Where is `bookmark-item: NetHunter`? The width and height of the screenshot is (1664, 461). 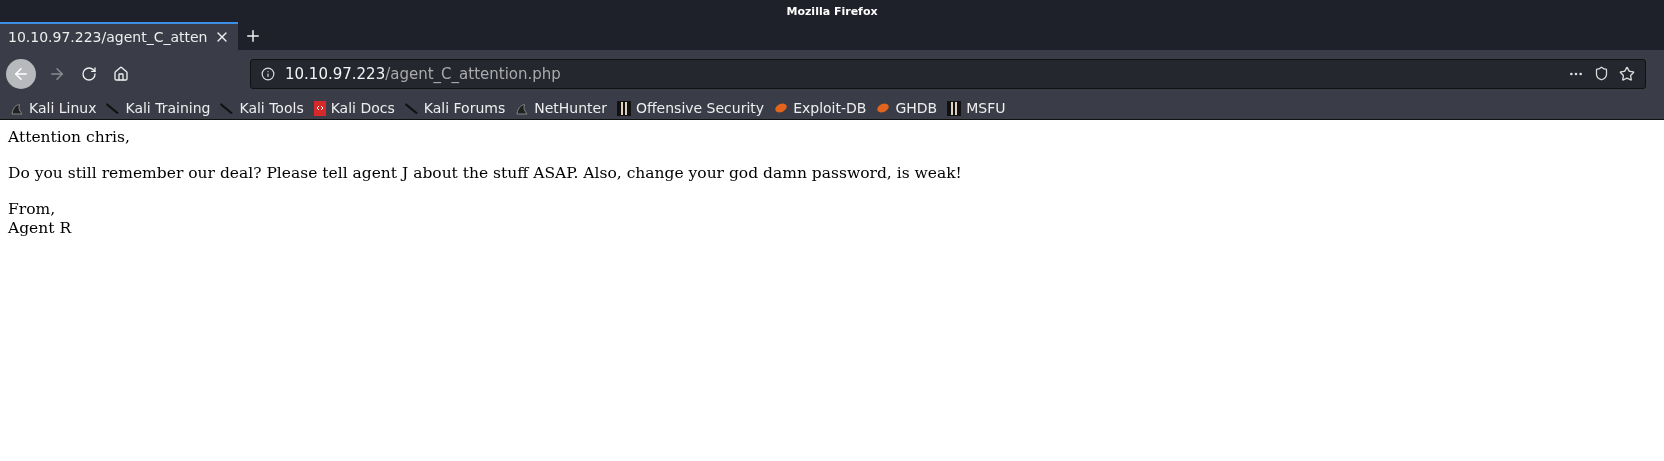 bookmark-item: NetHunter is located at coordinates (561, 108).